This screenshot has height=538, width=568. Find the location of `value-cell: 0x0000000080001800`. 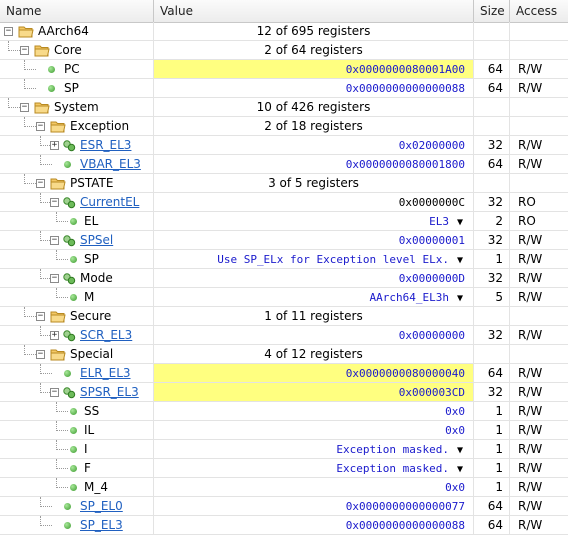

value-cell: 0x0000000080001800 is located at coordinates (314, 164).